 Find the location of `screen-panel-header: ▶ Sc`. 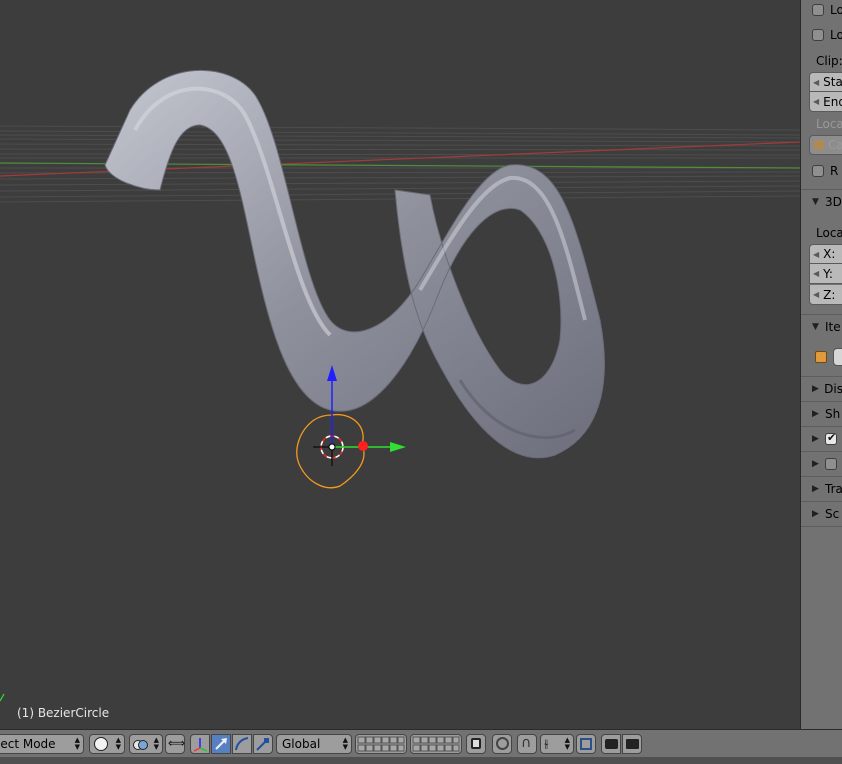

screen-panel-header: ▶ Sc is located at coordinates (821, 514).